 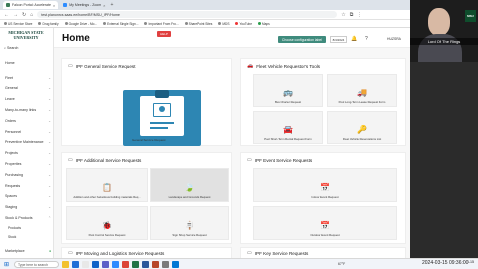 I want to click on sidebar-item-orders: Orders ⌄, so click(x=28, y=121).